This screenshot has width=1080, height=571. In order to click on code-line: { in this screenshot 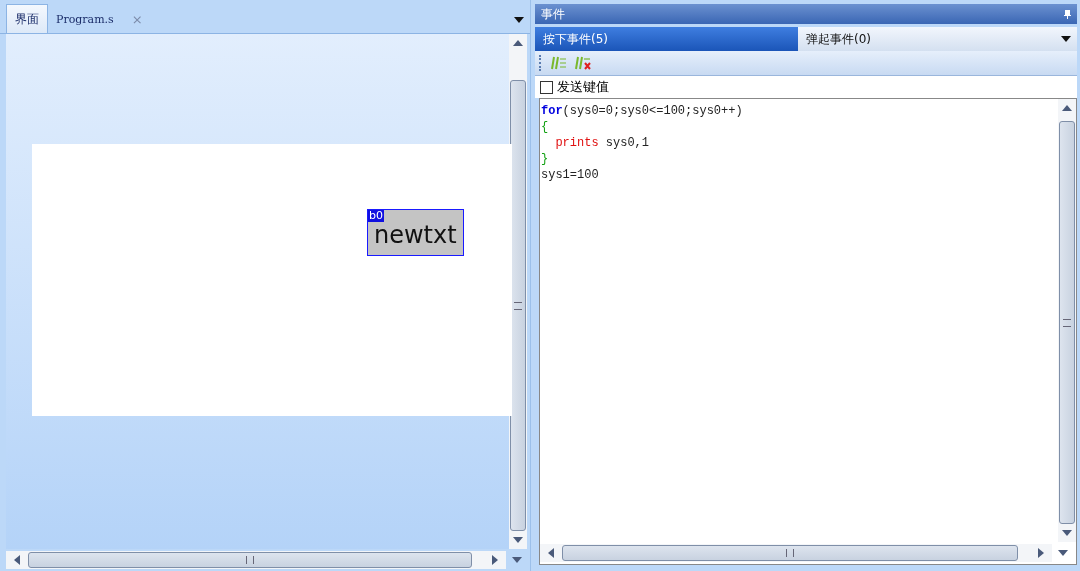, I will do `click(545, 127)`.